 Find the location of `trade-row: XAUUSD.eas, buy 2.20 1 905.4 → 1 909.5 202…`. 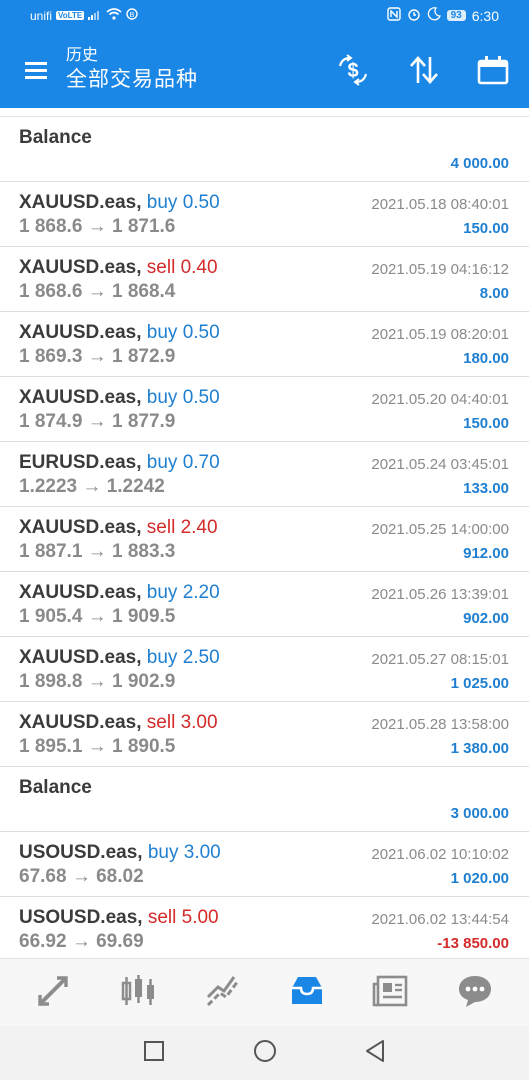

trade-row: XAUUSD.eas, buy 2.20 1 905.4 → 1 909.5 202… is located at coordinates (264, 604).